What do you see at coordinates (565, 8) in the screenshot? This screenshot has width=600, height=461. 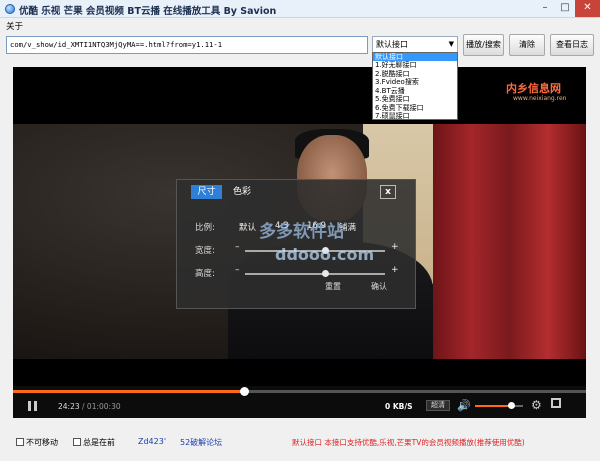 I see `maximize-button: □` at bounding box center [565, 8].